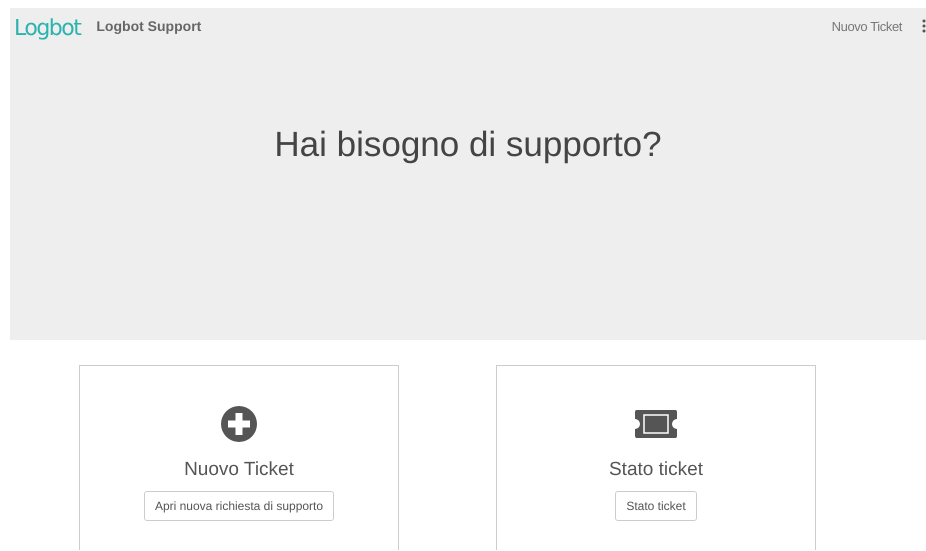  I want to click on card-button: Apri nuova richiesta di supporto, so click(239, 505).